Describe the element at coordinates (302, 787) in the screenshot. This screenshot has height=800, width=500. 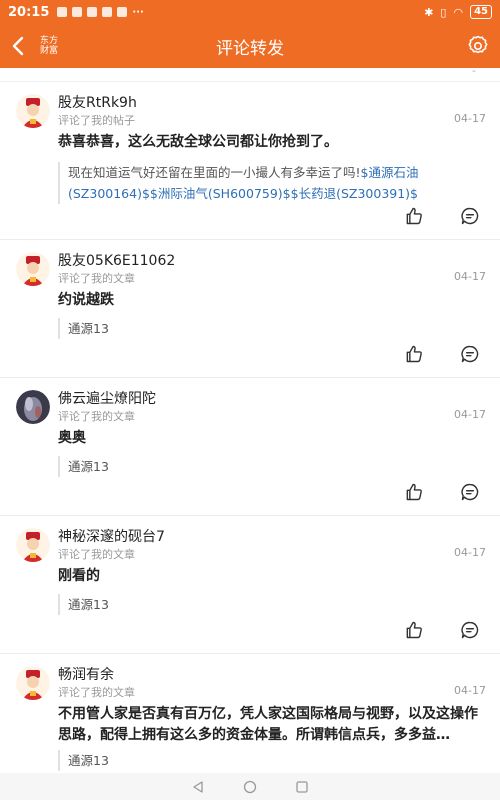
I see `nav-recents-icon` at that location.